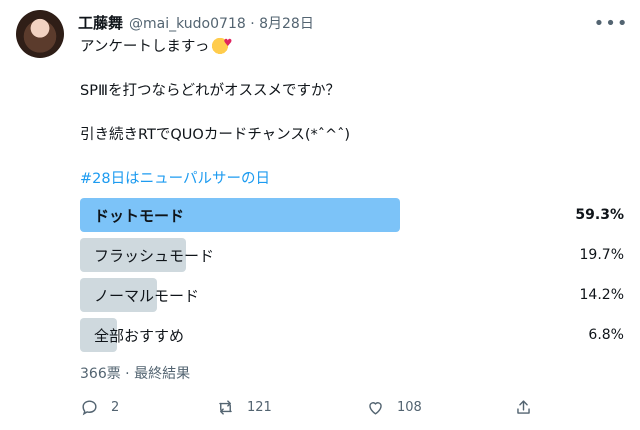 This screenshot has width=640, height=430. I want to click on poll-meta: 366票 · 最終結果, so click(135, 374).